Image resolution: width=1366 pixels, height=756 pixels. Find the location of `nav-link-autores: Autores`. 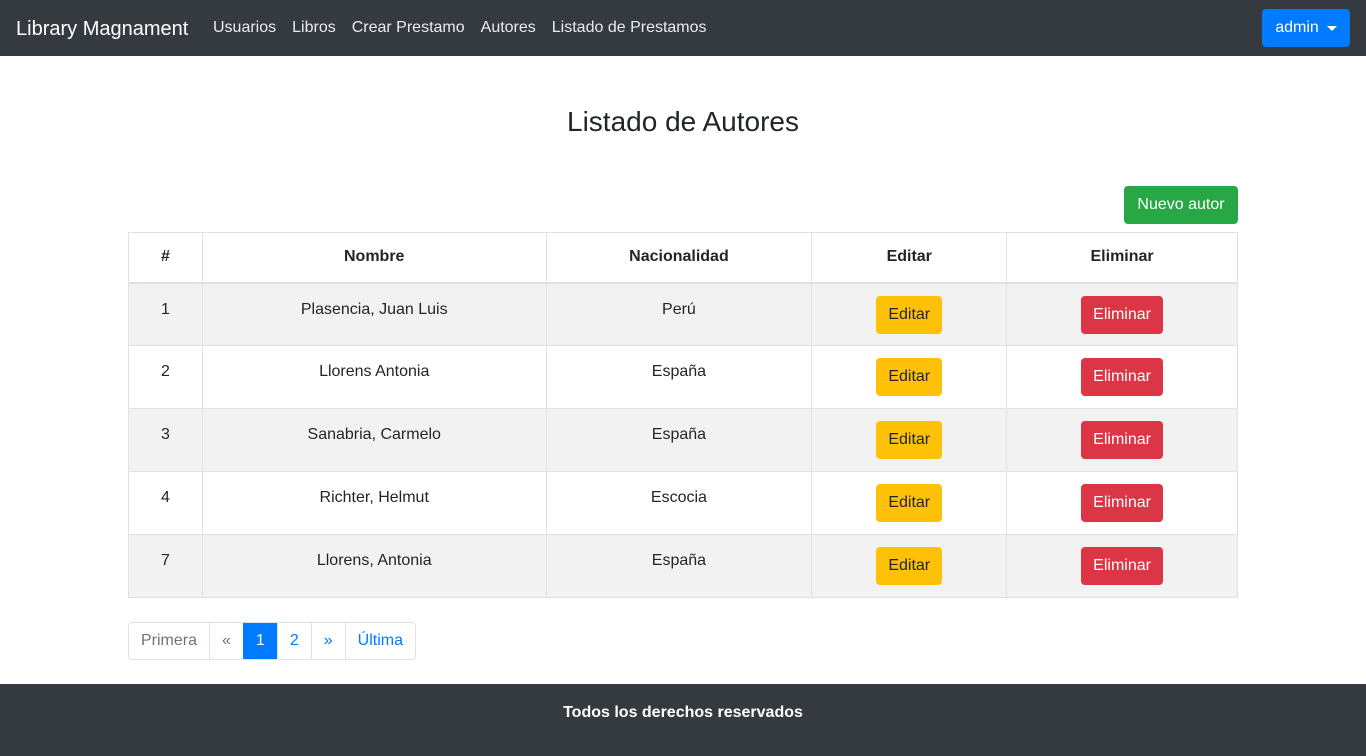

nav-link-autores: Autores is located at coordinates (508, 28).